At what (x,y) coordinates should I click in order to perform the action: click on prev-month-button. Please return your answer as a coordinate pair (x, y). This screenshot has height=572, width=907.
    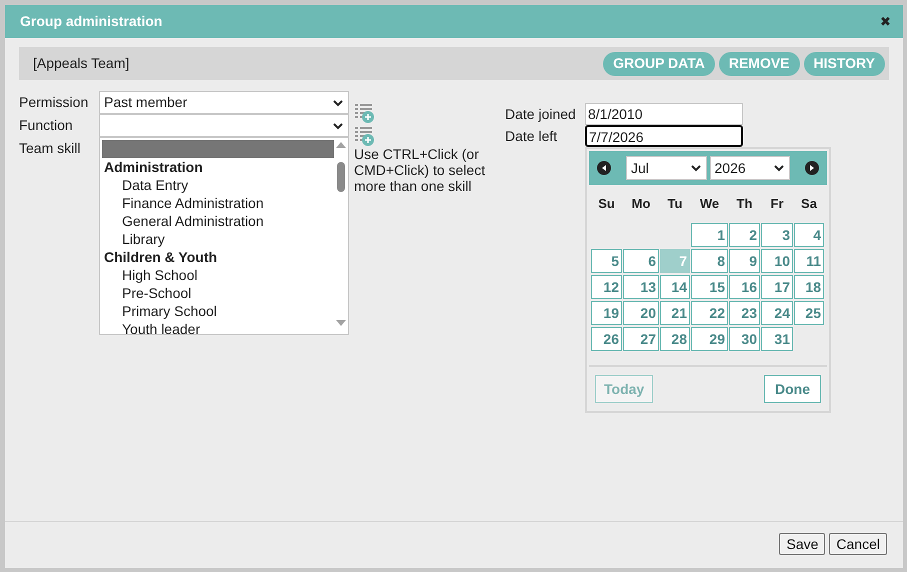
    Looking at the image, I should click on (604, 168).